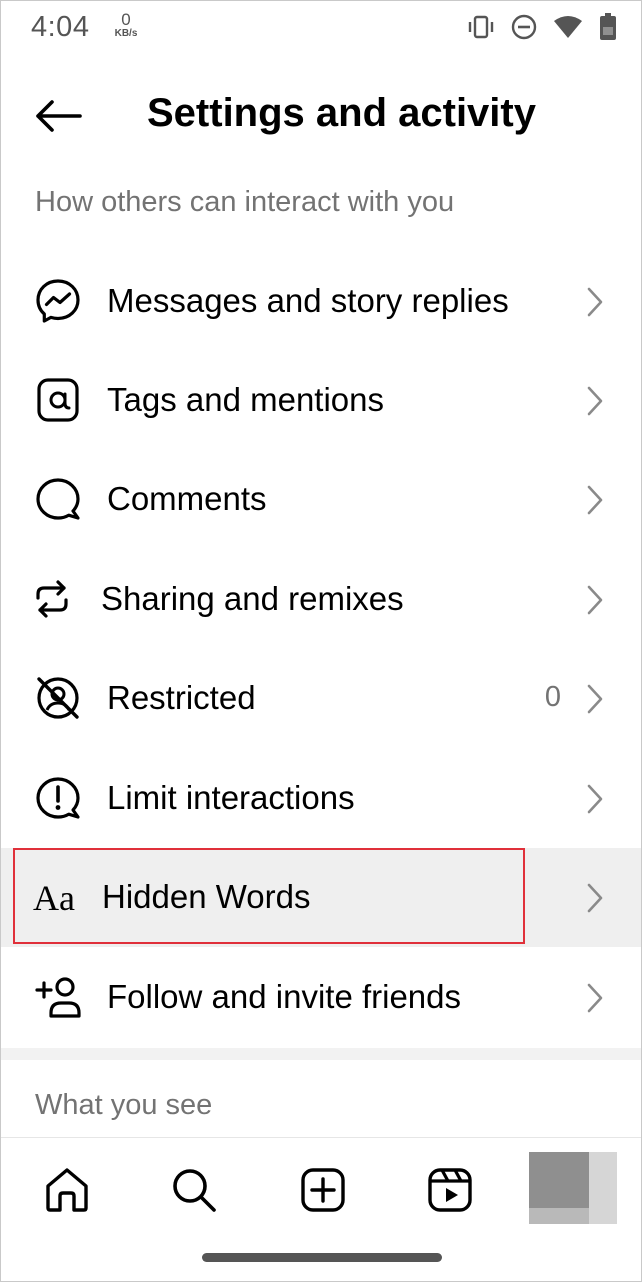 Image resolution: width=642 pixels, height=1282 pixels. I want to click on section-title-interactions: How others can interact with you, so click(245, 202).